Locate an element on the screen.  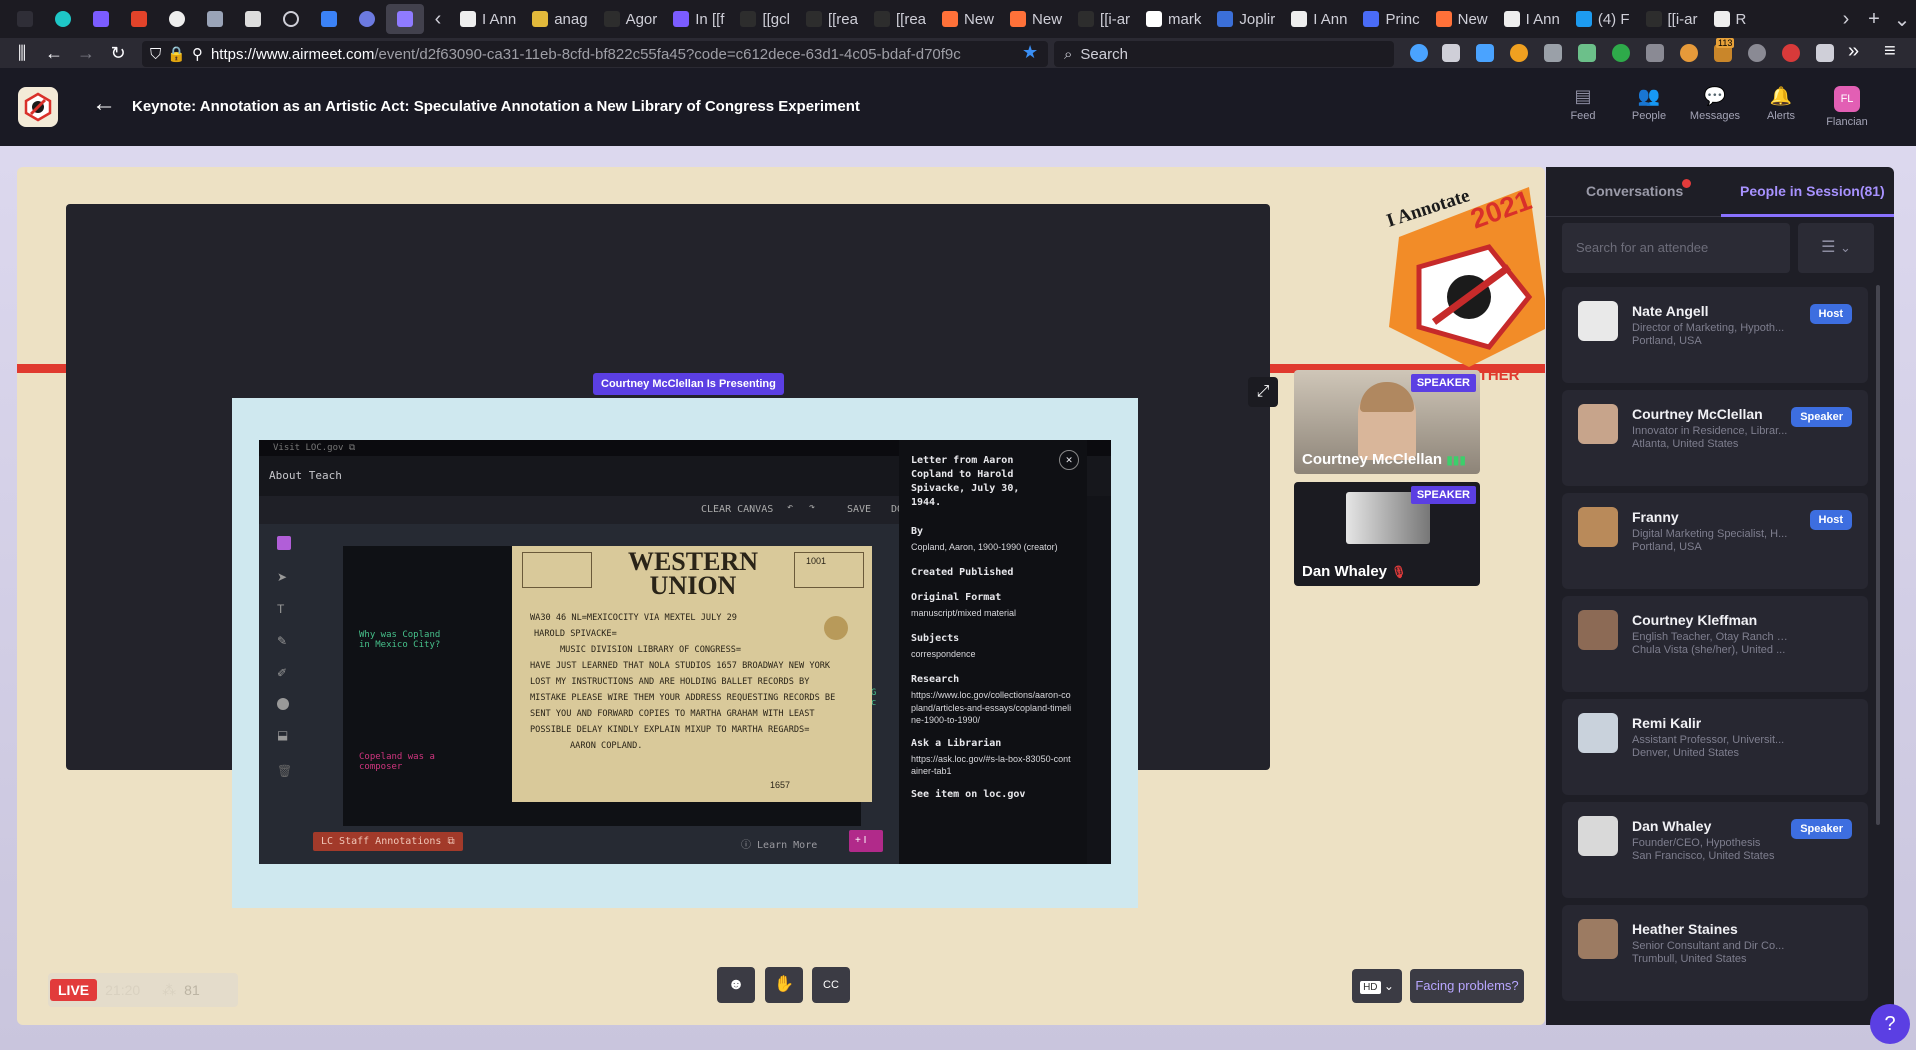
fullscreen-expand-icon: ⤢ is located at coordinates (1263, 392).